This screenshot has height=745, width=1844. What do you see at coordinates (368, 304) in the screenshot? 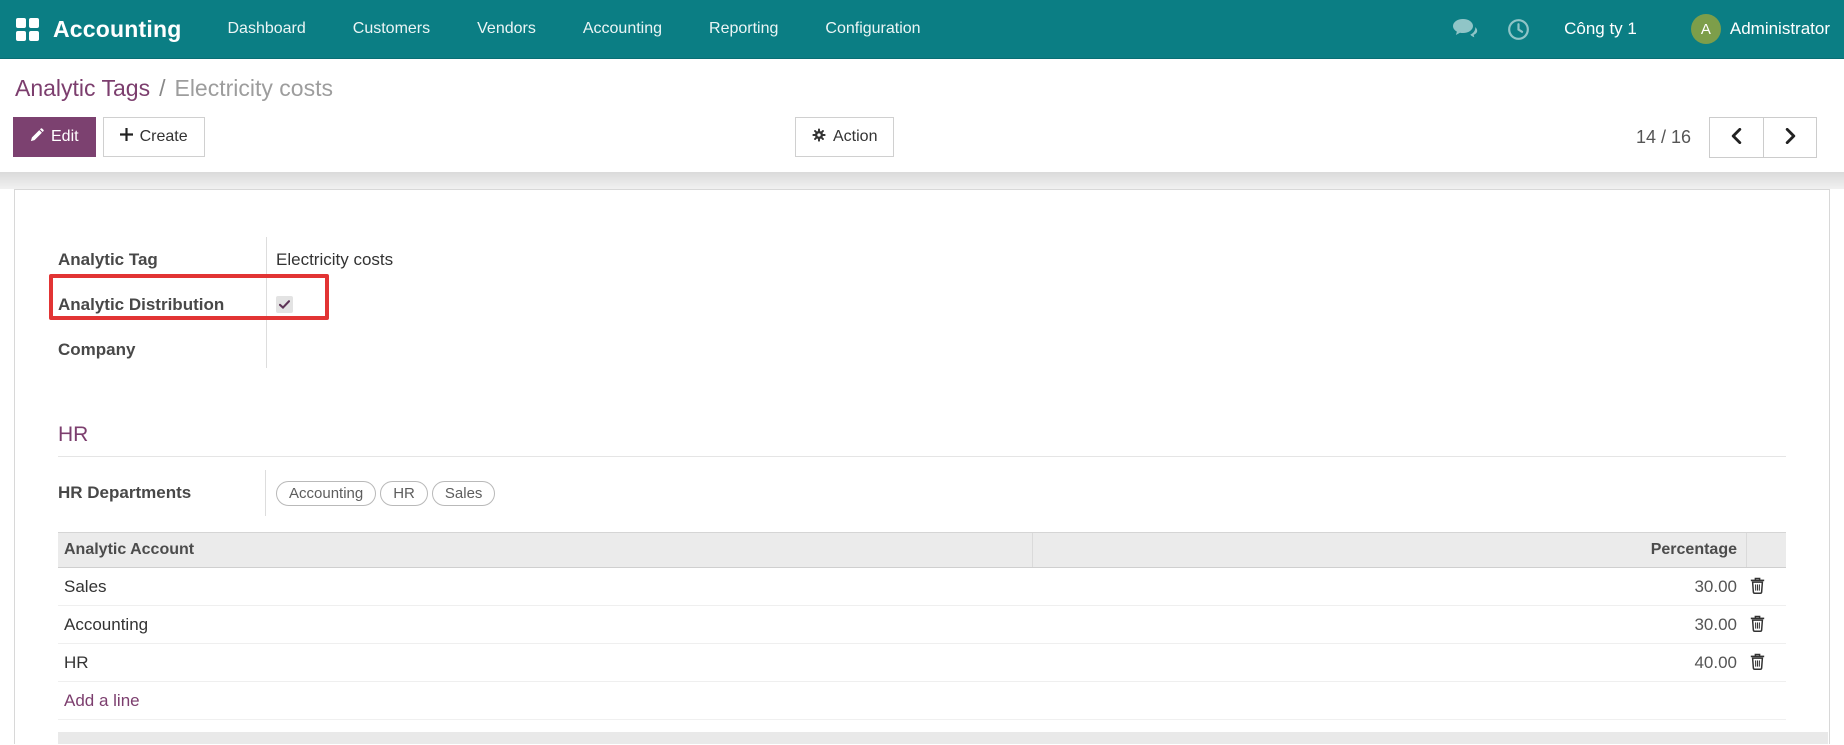
I see `analytic-distribution-row: Analytic Distribution` at bounding box center [368, 304].